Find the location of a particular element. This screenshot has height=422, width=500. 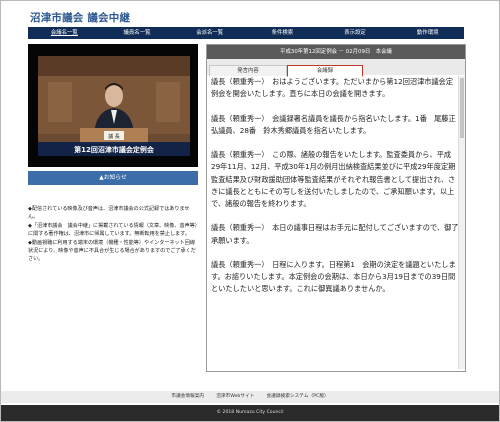

nav-item-environment: 動作環境 is located at coordinates (427, 33).